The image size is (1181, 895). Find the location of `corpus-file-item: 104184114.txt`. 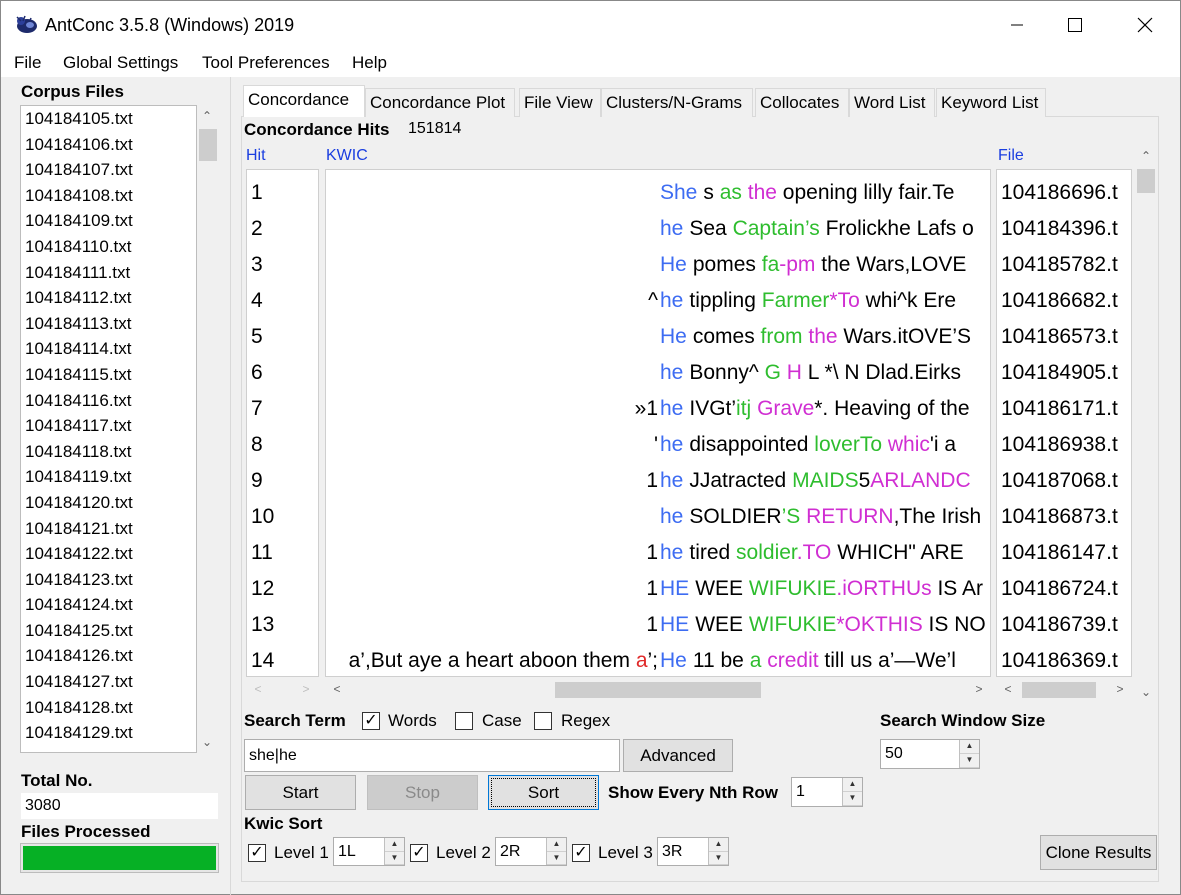

corpus-file-item: 104184114.txt is located at coordinates (108, 349).